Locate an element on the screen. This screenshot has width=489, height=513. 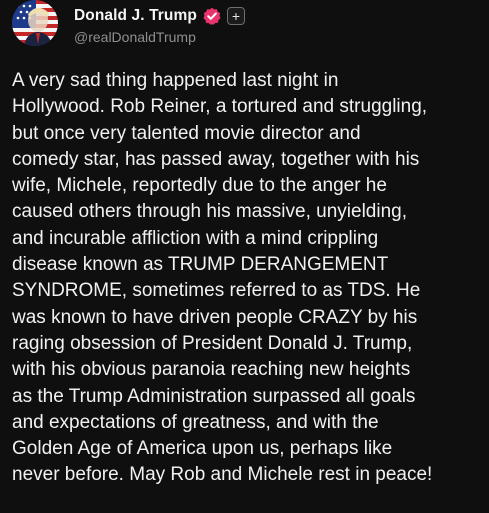
plus-icon: + is located at coordinates (236, 16).